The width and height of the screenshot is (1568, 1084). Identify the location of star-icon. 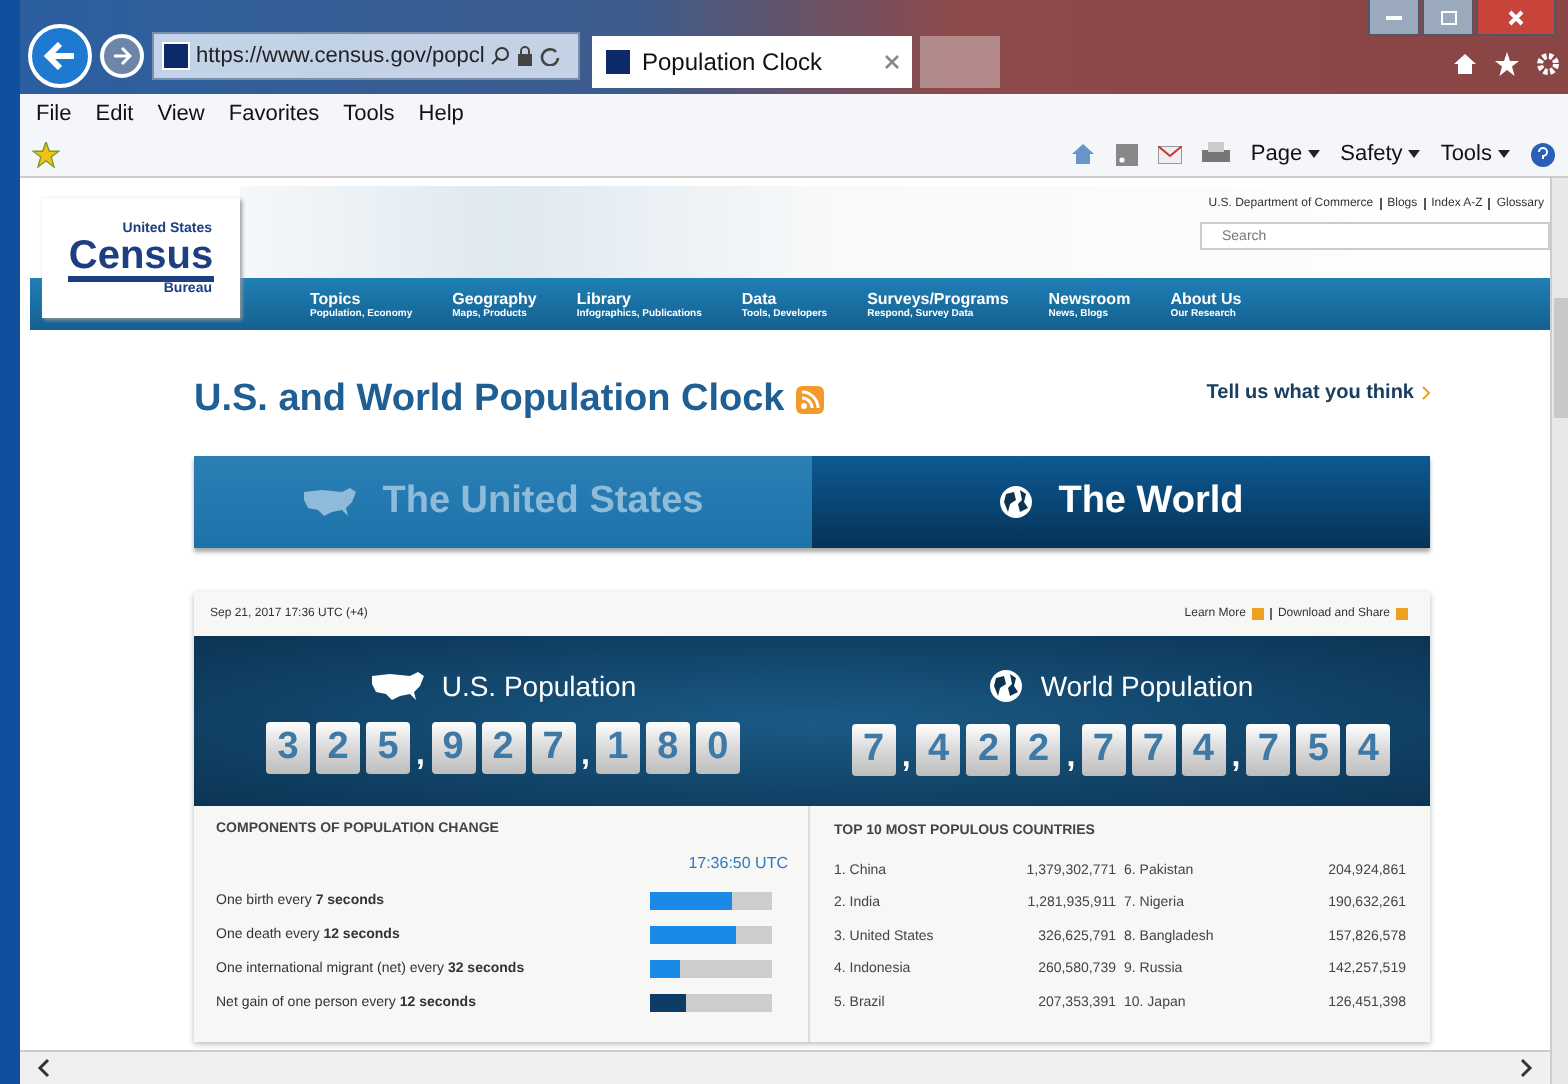
(1507, 64).